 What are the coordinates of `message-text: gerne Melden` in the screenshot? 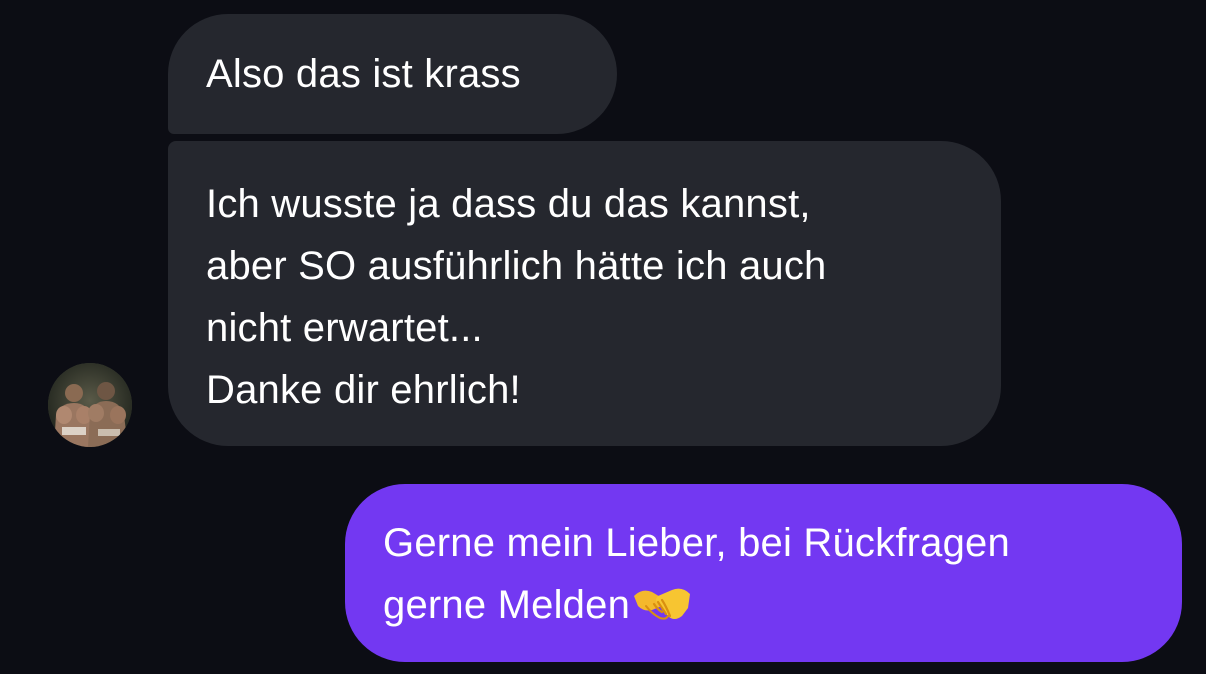 It's located at (507, 605).